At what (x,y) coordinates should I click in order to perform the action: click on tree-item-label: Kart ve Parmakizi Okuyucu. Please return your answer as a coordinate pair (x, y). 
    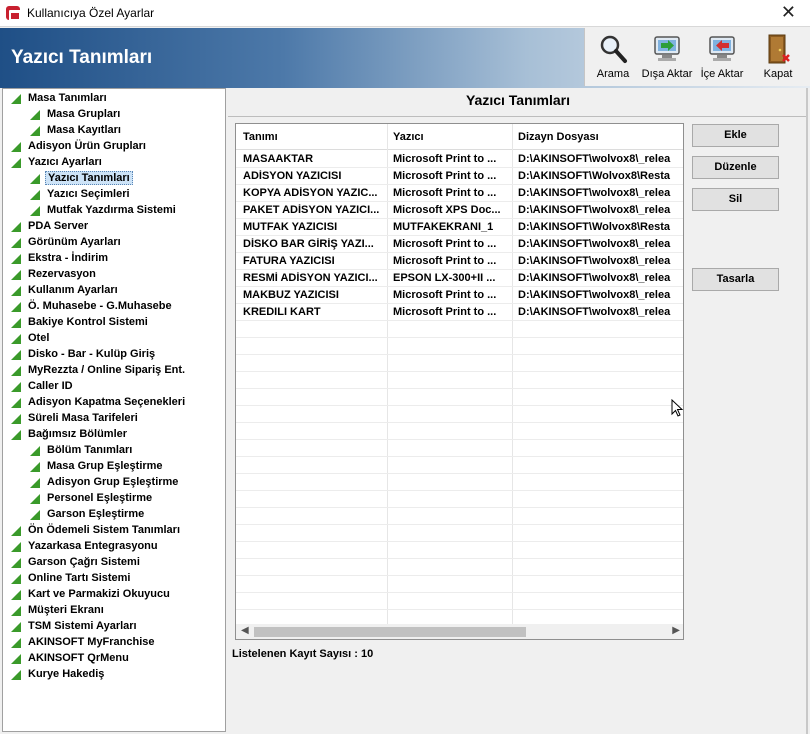
    Looking at the image, I should click on (99, 594).